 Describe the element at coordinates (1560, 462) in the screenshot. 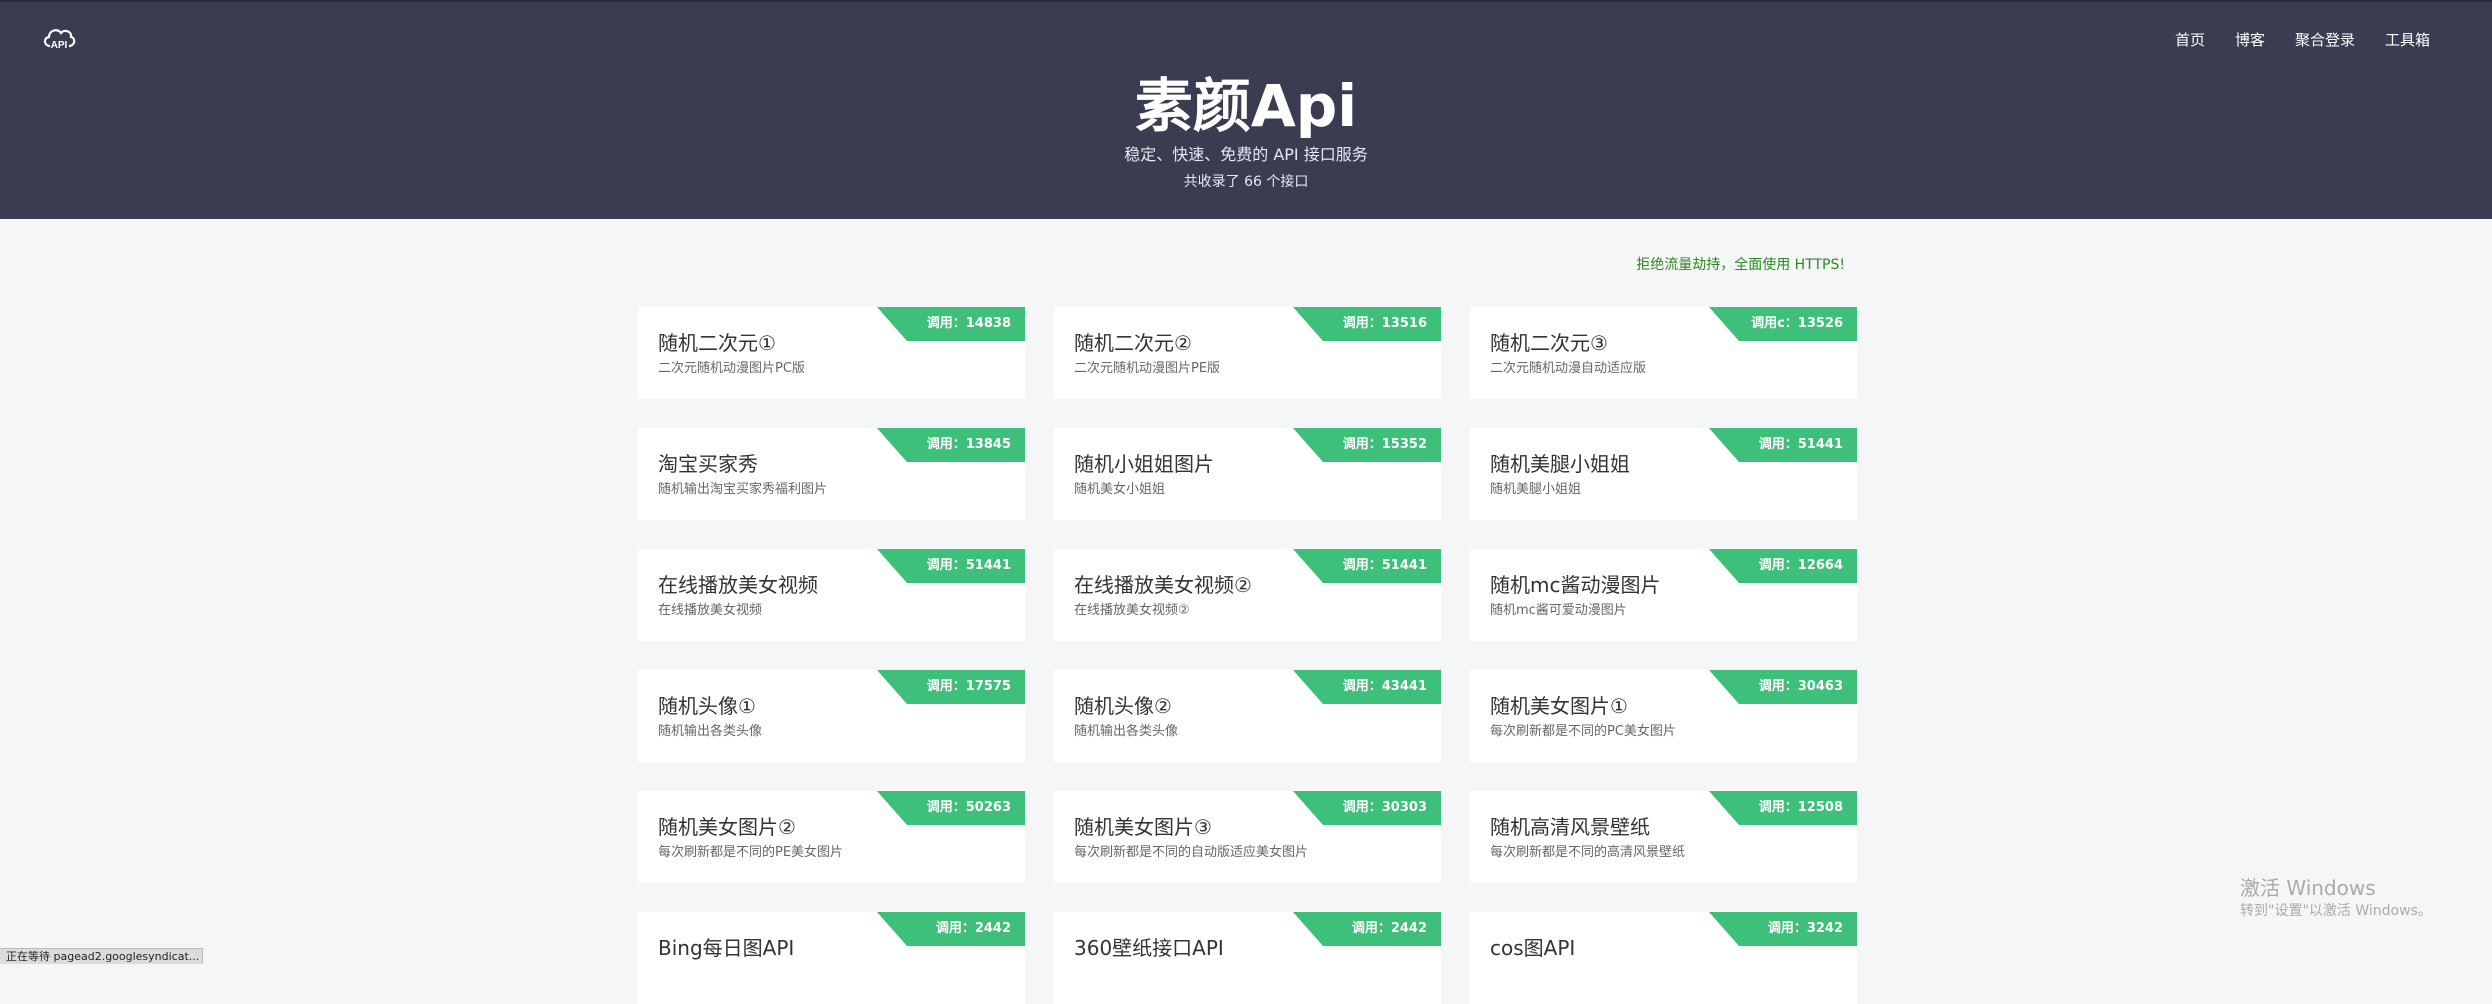

I see `api-card-title: 随机美腿小姐姐` at that location.